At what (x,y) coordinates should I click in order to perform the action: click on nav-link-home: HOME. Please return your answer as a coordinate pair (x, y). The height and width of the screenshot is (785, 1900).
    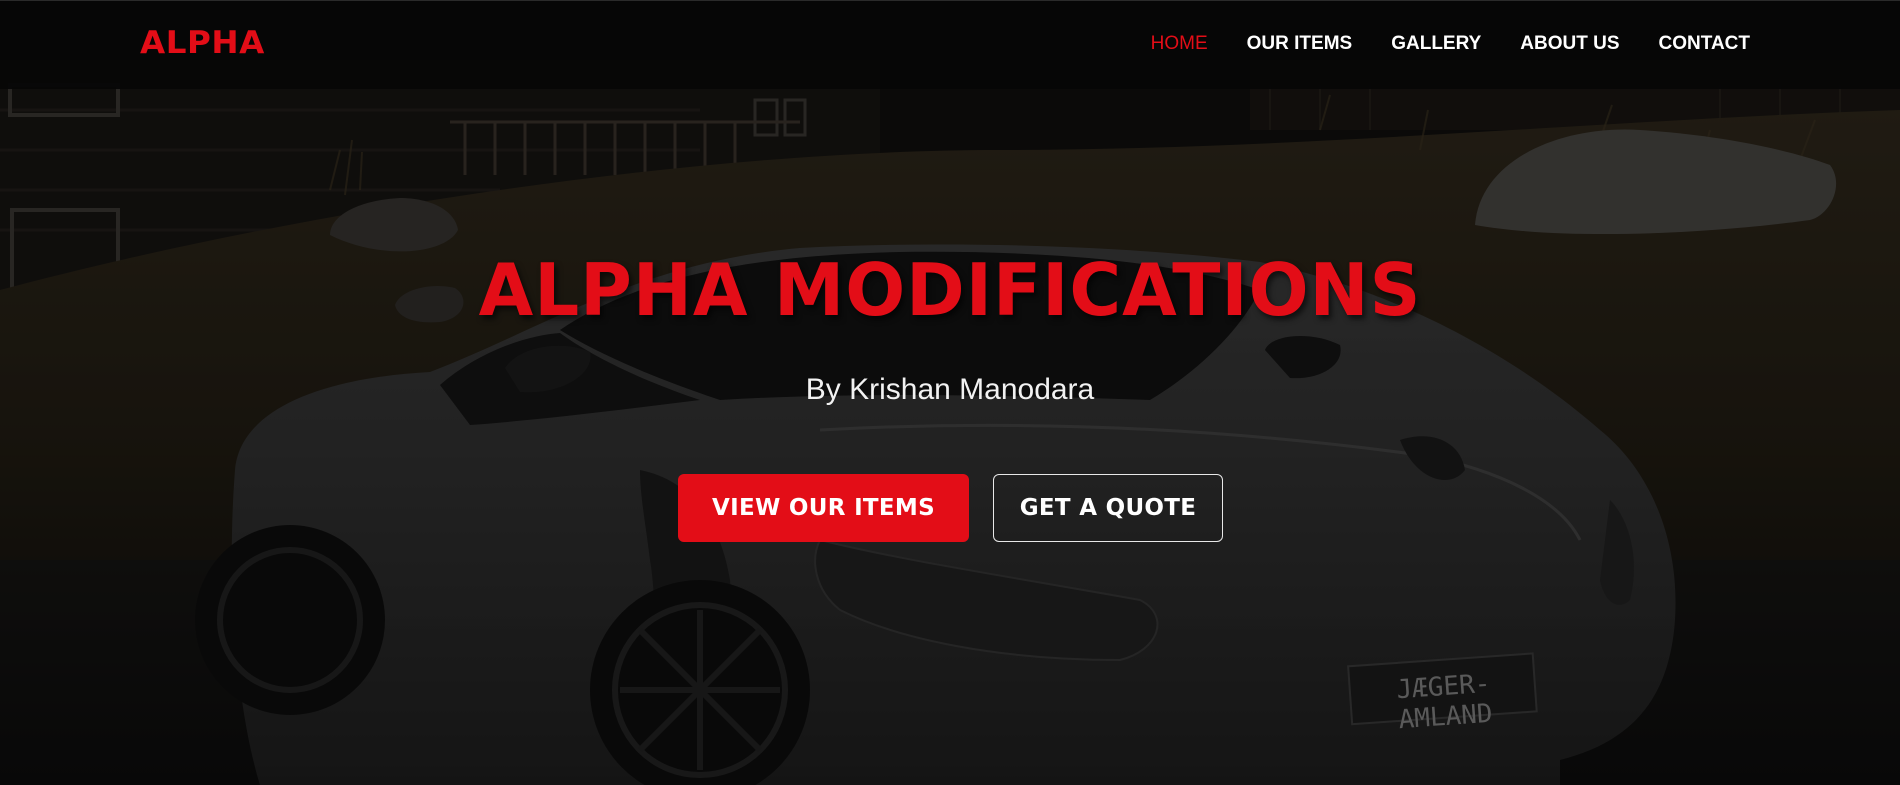
    Looking at the image, I should click on (1179, 43).